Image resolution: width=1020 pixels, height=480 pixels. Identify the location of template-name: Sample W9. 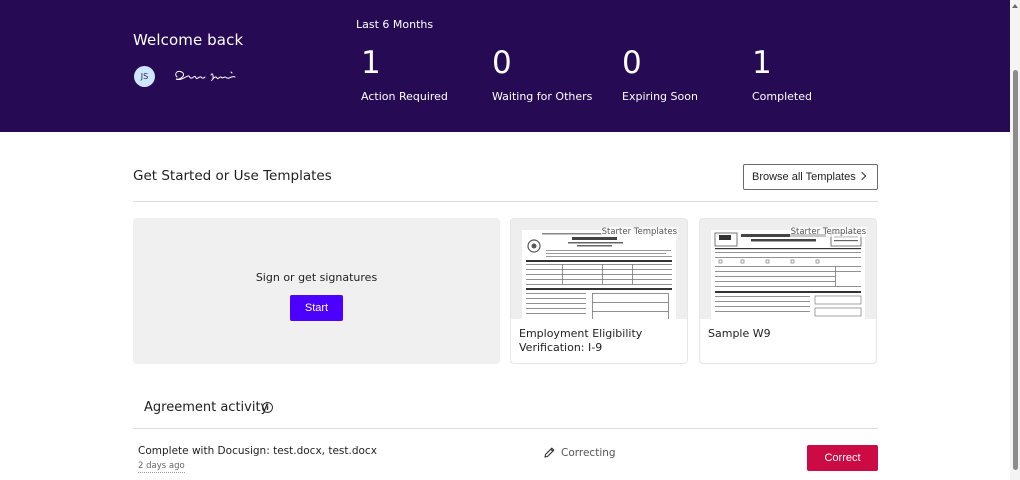
(739, 333).